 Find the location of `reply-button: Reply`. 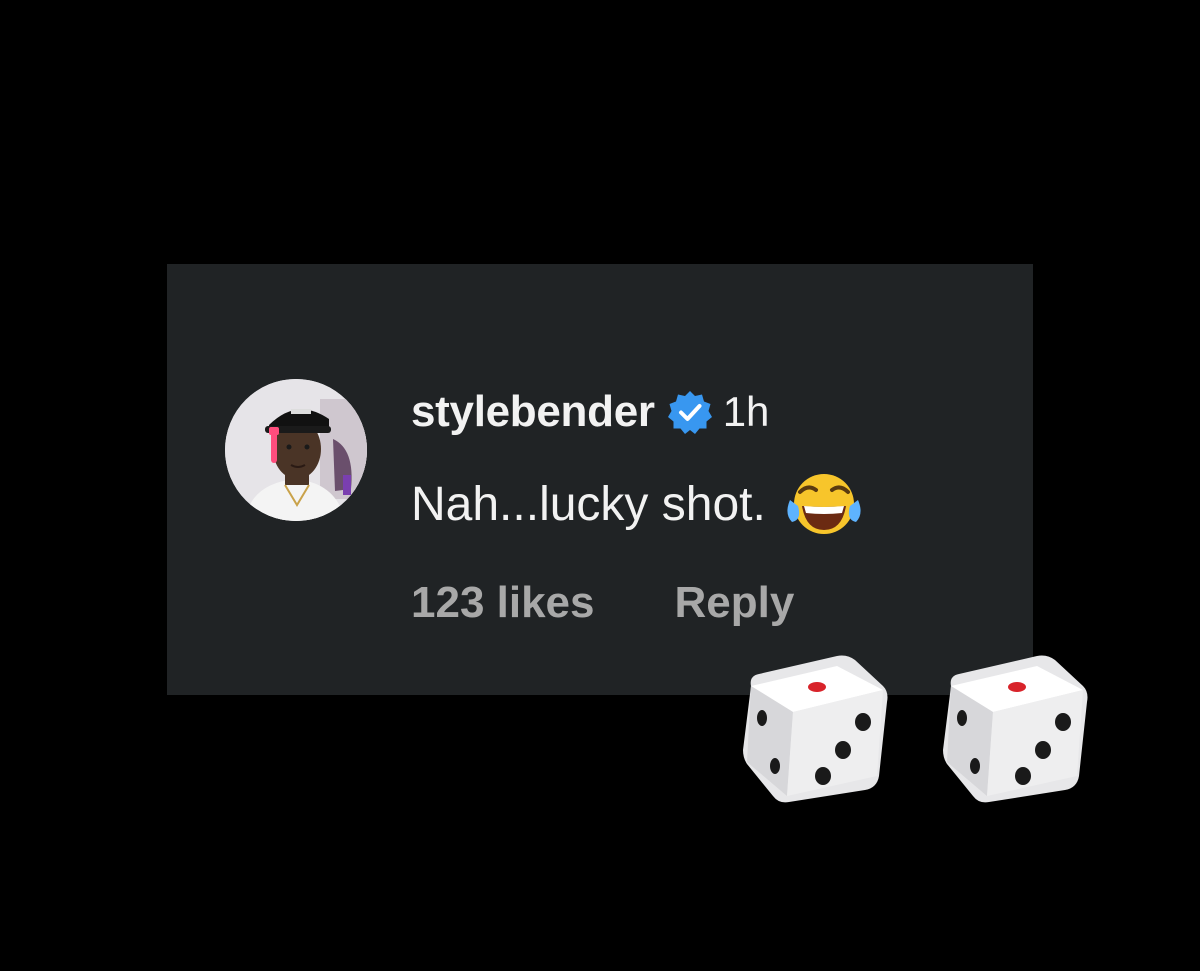

reply-button: Reply is located at coordinates (735, 603).